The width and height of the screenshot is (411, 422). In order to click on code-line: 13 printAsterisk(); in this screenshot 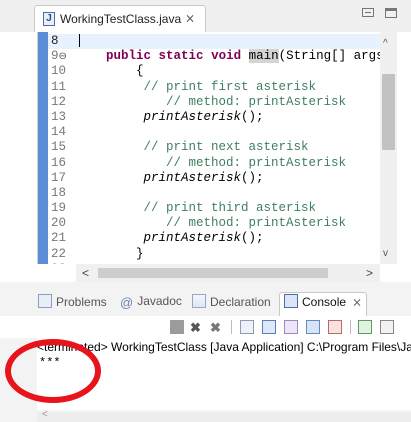, I will do `click(222, 117)`.